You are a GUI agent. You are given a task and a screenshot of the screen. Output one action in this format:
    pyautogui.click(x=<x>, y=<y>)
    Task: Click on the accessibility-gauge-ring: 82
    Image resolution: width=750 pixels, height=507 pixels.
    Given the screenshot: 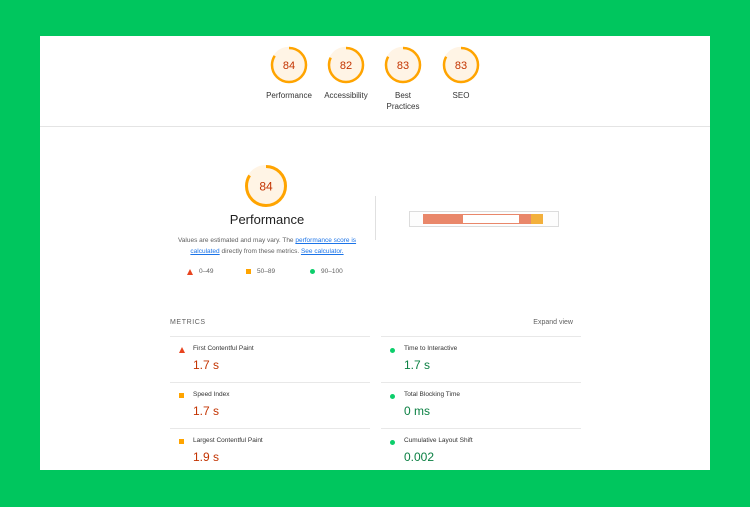 What is the action you would take?
    pyautogui.click(x=346, y=65)
    